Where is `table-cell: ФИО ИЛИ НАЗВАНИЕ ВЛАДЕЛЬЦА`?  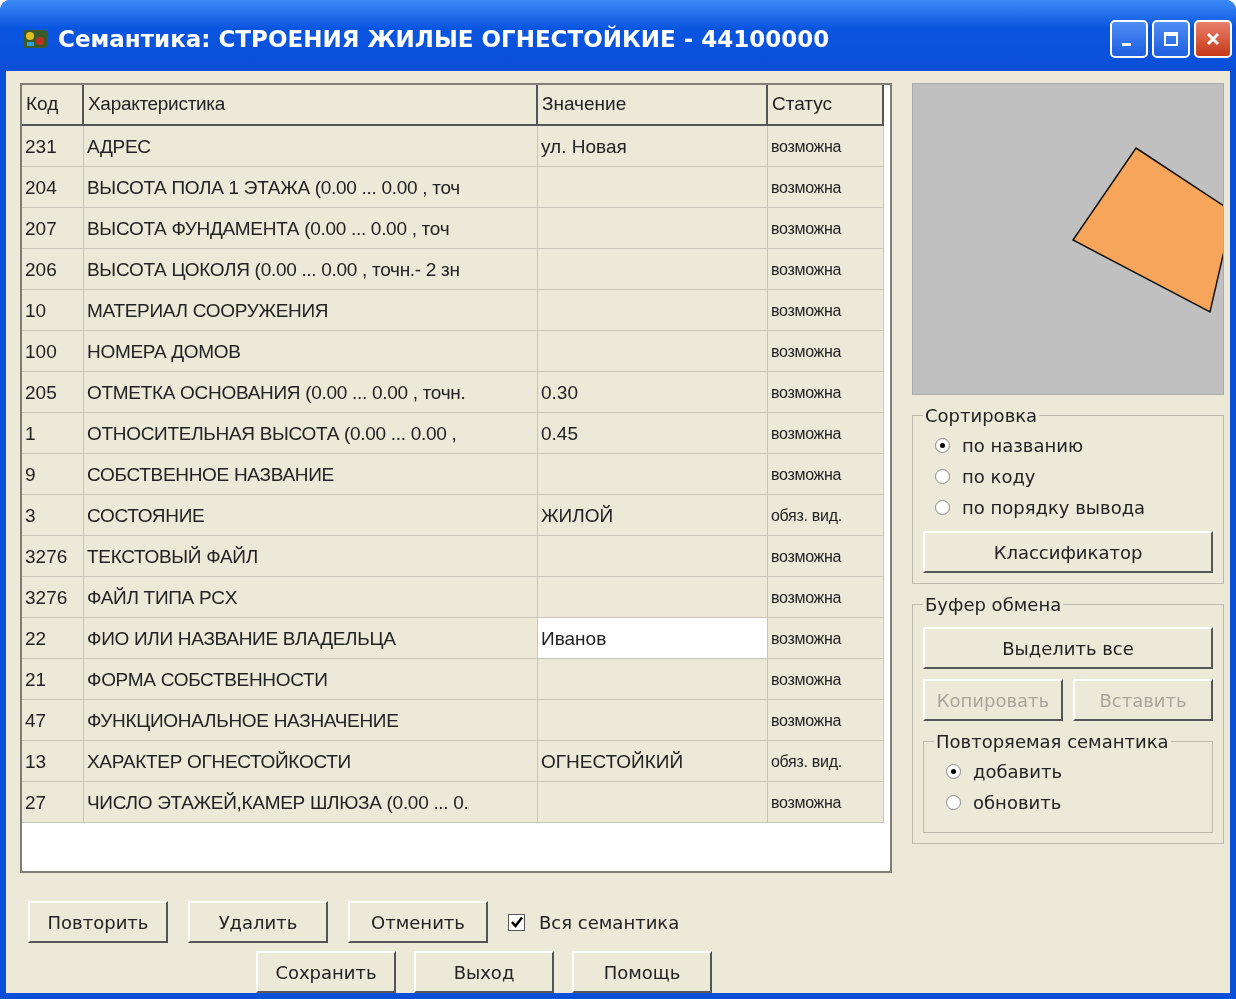
table-cell: ФИО ИЛИ НАЗВАНИЕ ВЛАДЕЛЬЦА is located at coordinates (311, 638).